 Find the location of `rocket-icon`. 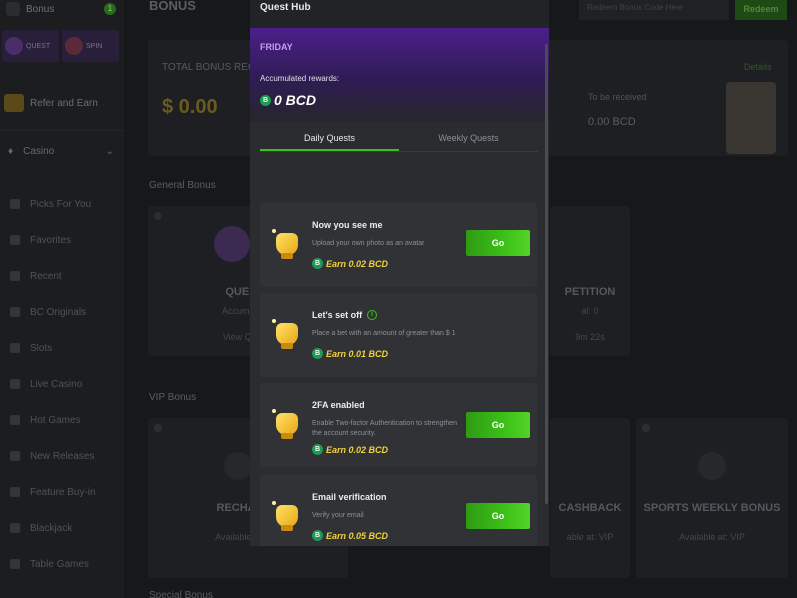

rocket-icon is located at coordinates (15, 456).